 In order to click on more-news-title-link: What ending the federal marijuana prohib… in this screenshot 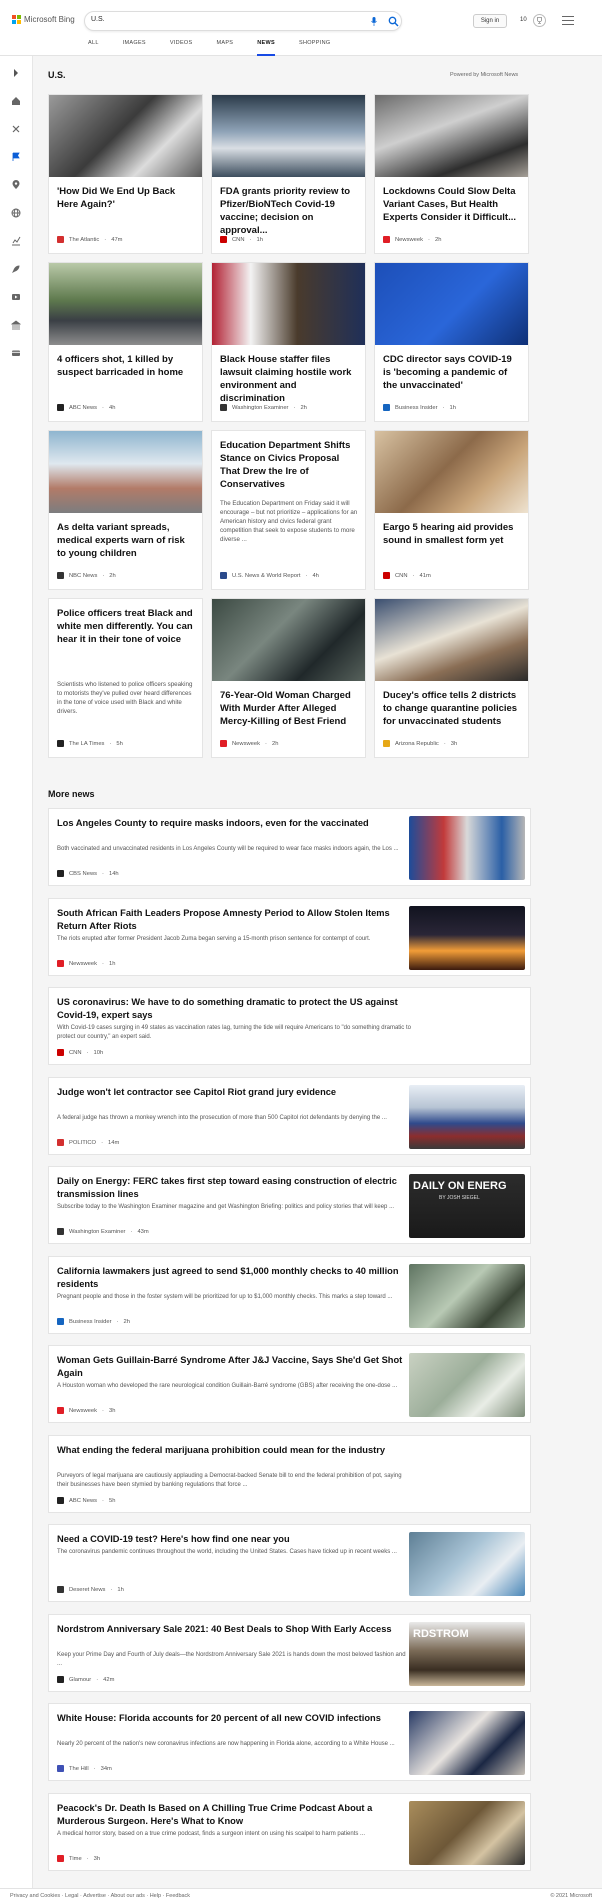, I will do `click(234, 1450)`.